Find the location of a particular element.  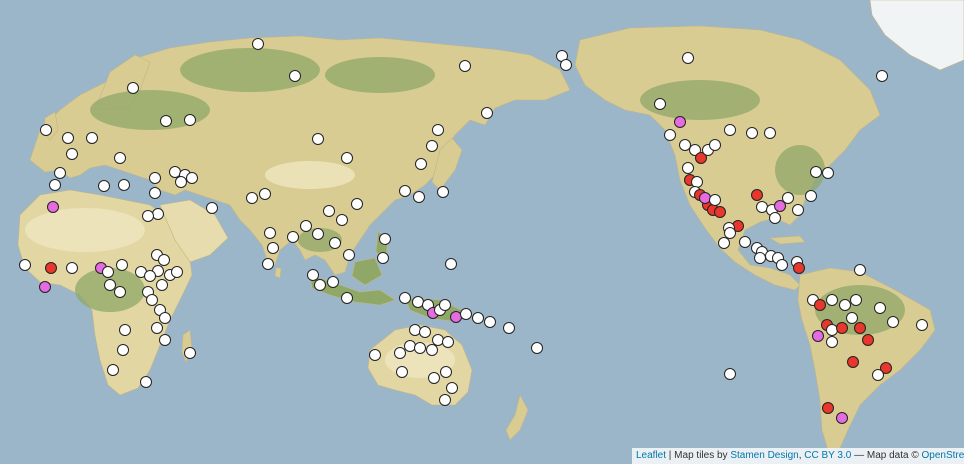

leaflet-link: Leaflet is located at coordinates (651, 455).